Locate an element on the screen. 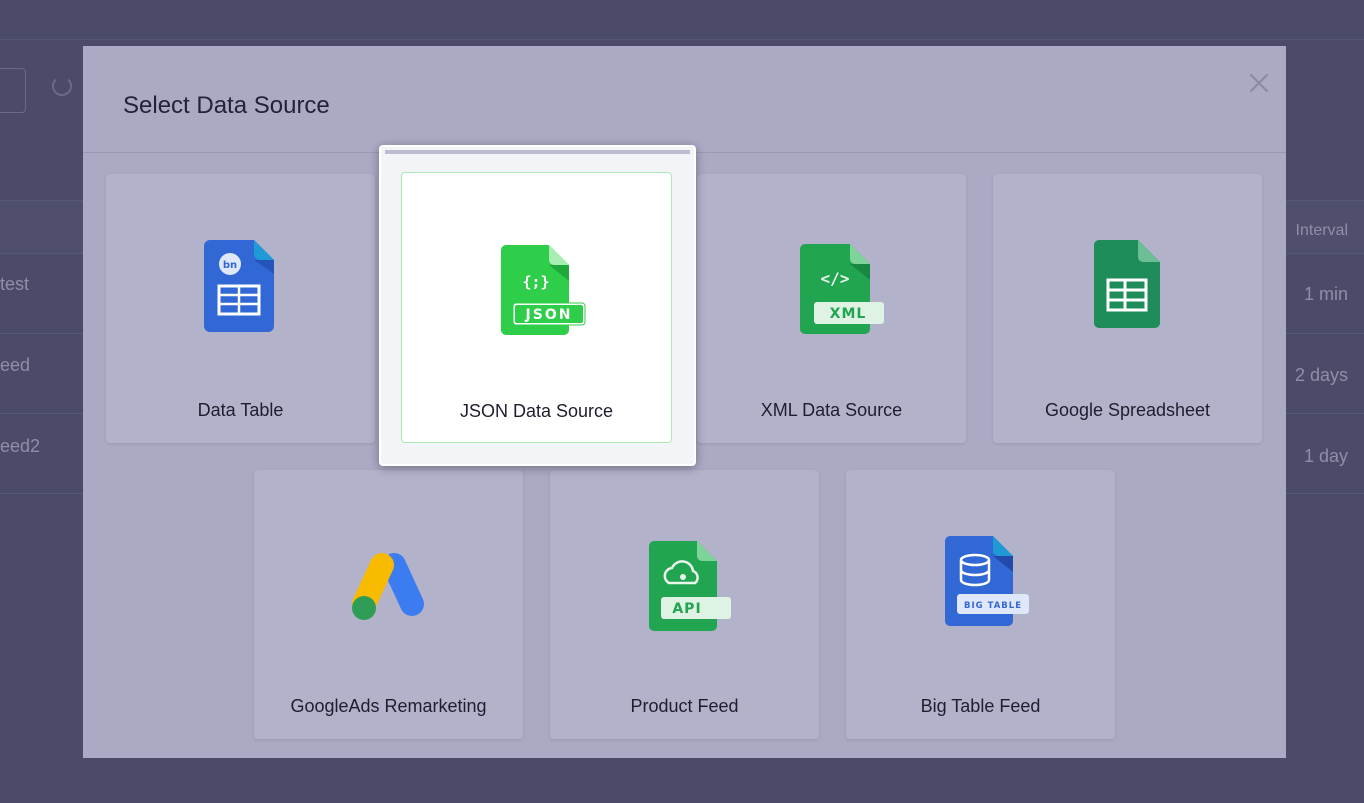 This screenshot has width=1364, height=803. modal-title: Select Data Source is located at coordinates (226, 105).